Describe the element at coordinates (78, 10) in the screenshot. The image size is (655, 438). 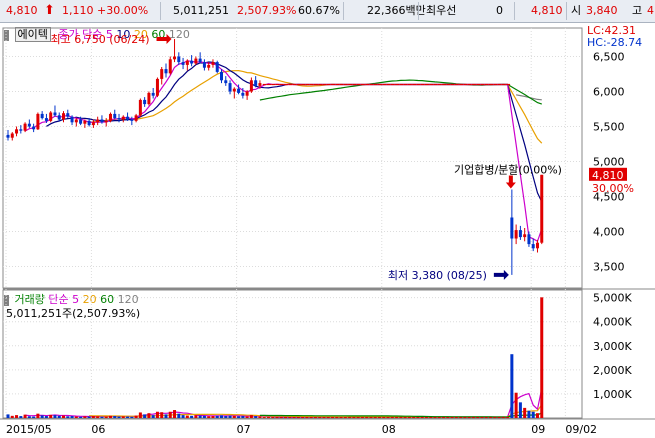
I see `price-change: 1,110` at that location.